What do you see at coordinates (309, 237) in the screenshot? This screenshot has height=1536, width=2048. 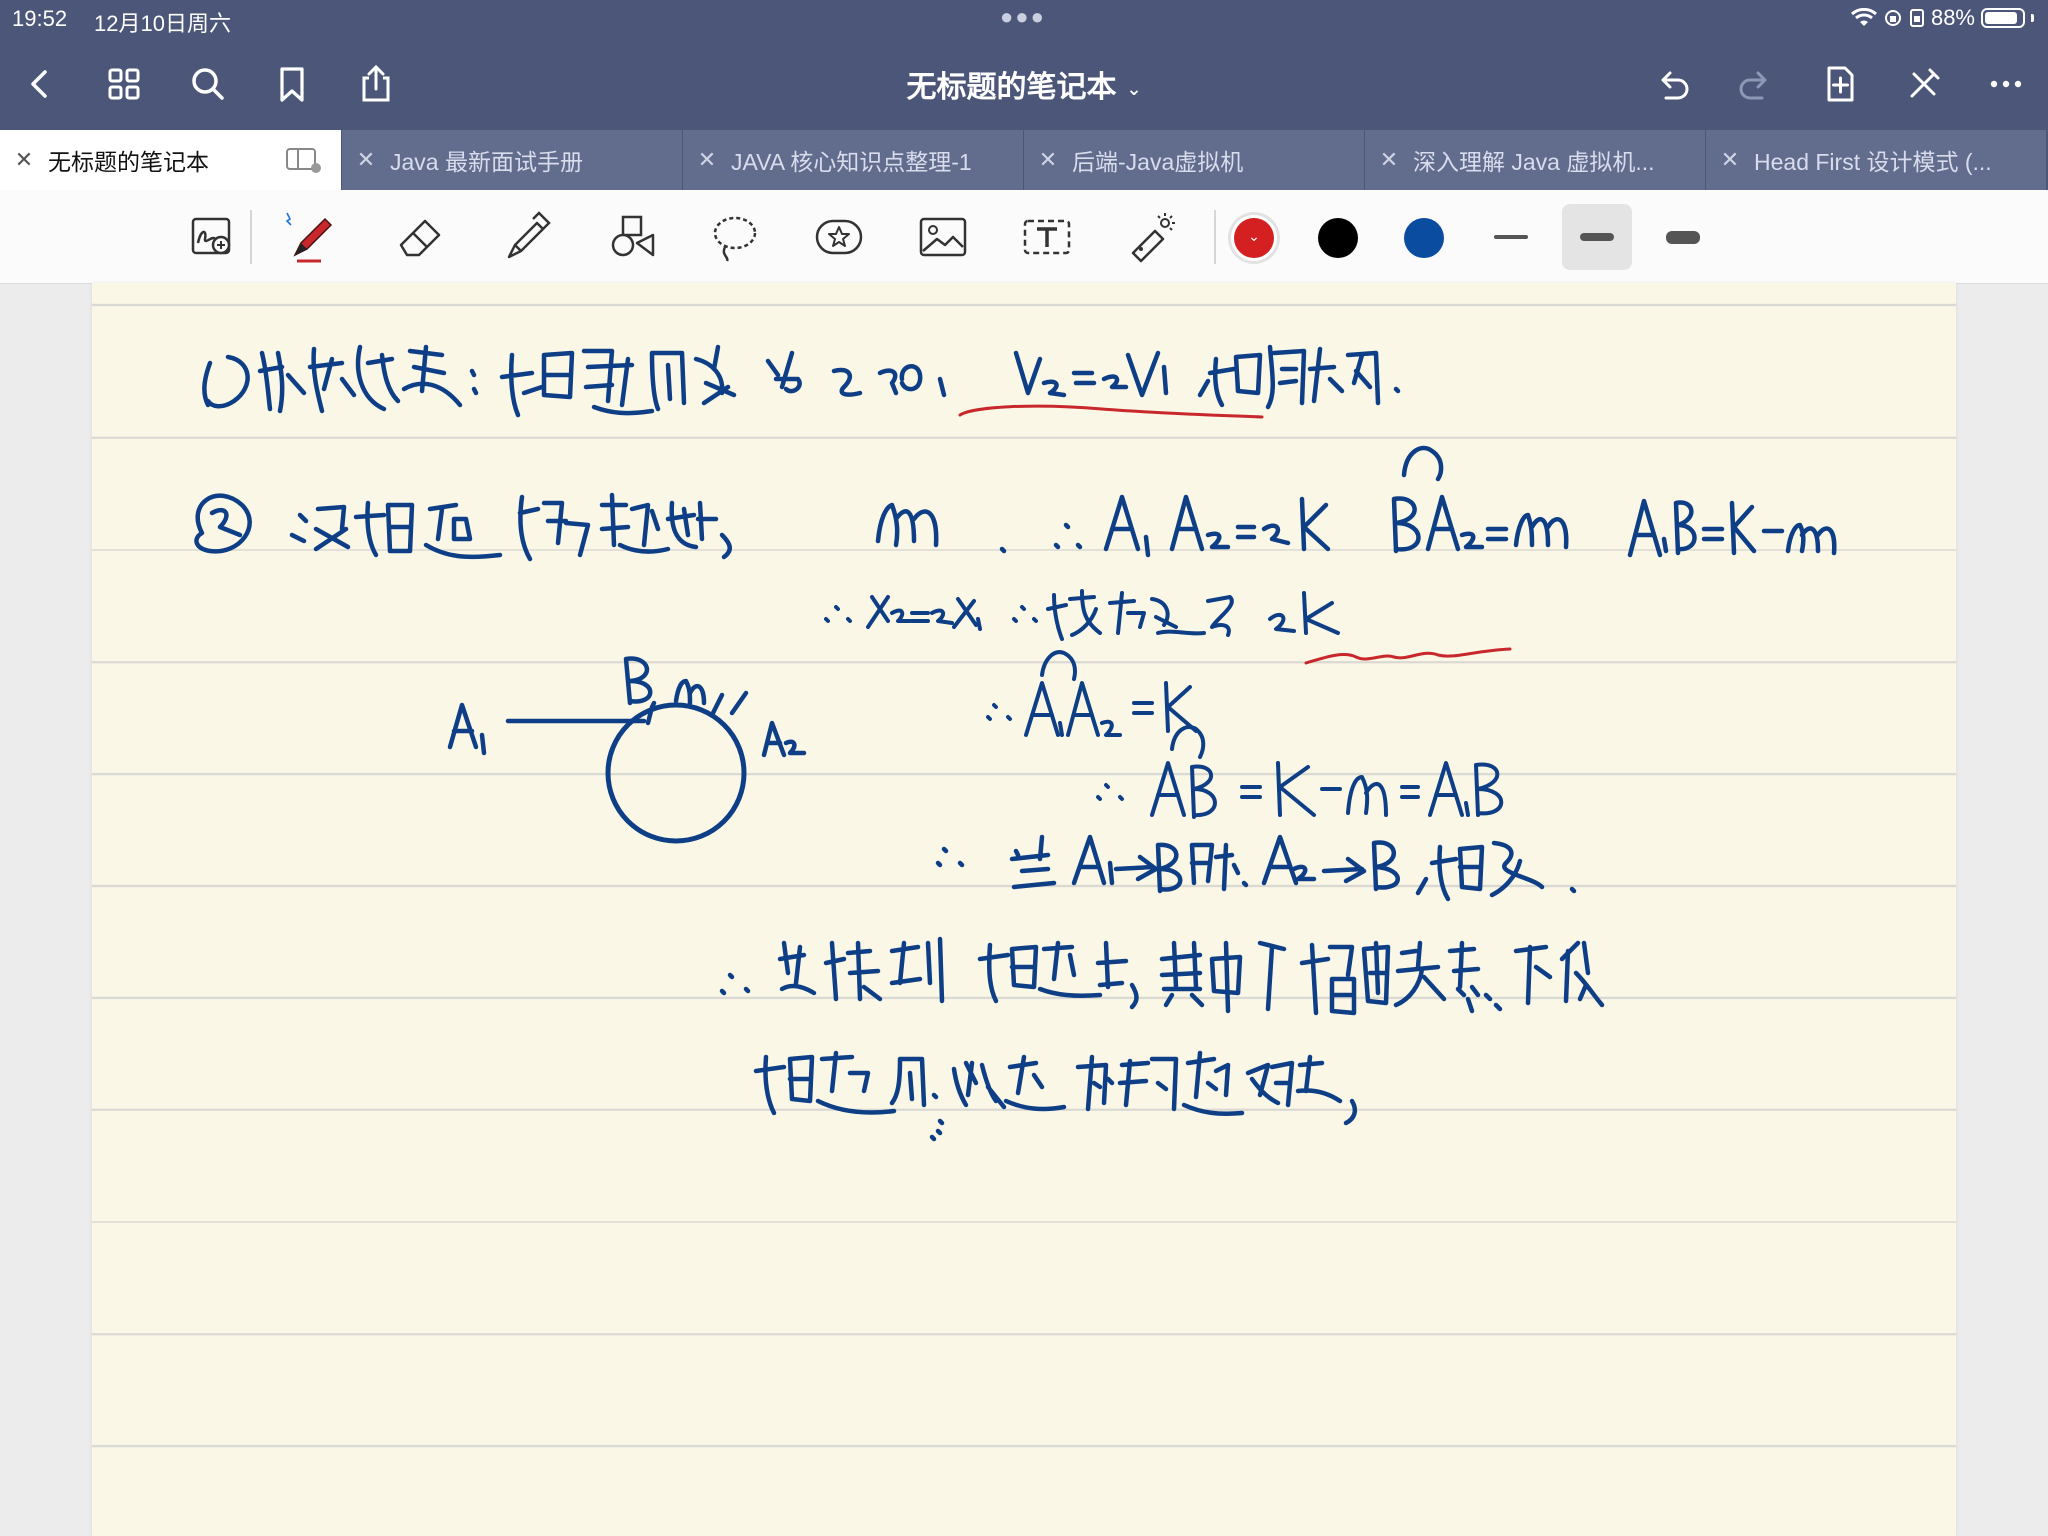 I see `pen-icon` at bounding box center [309, 237].